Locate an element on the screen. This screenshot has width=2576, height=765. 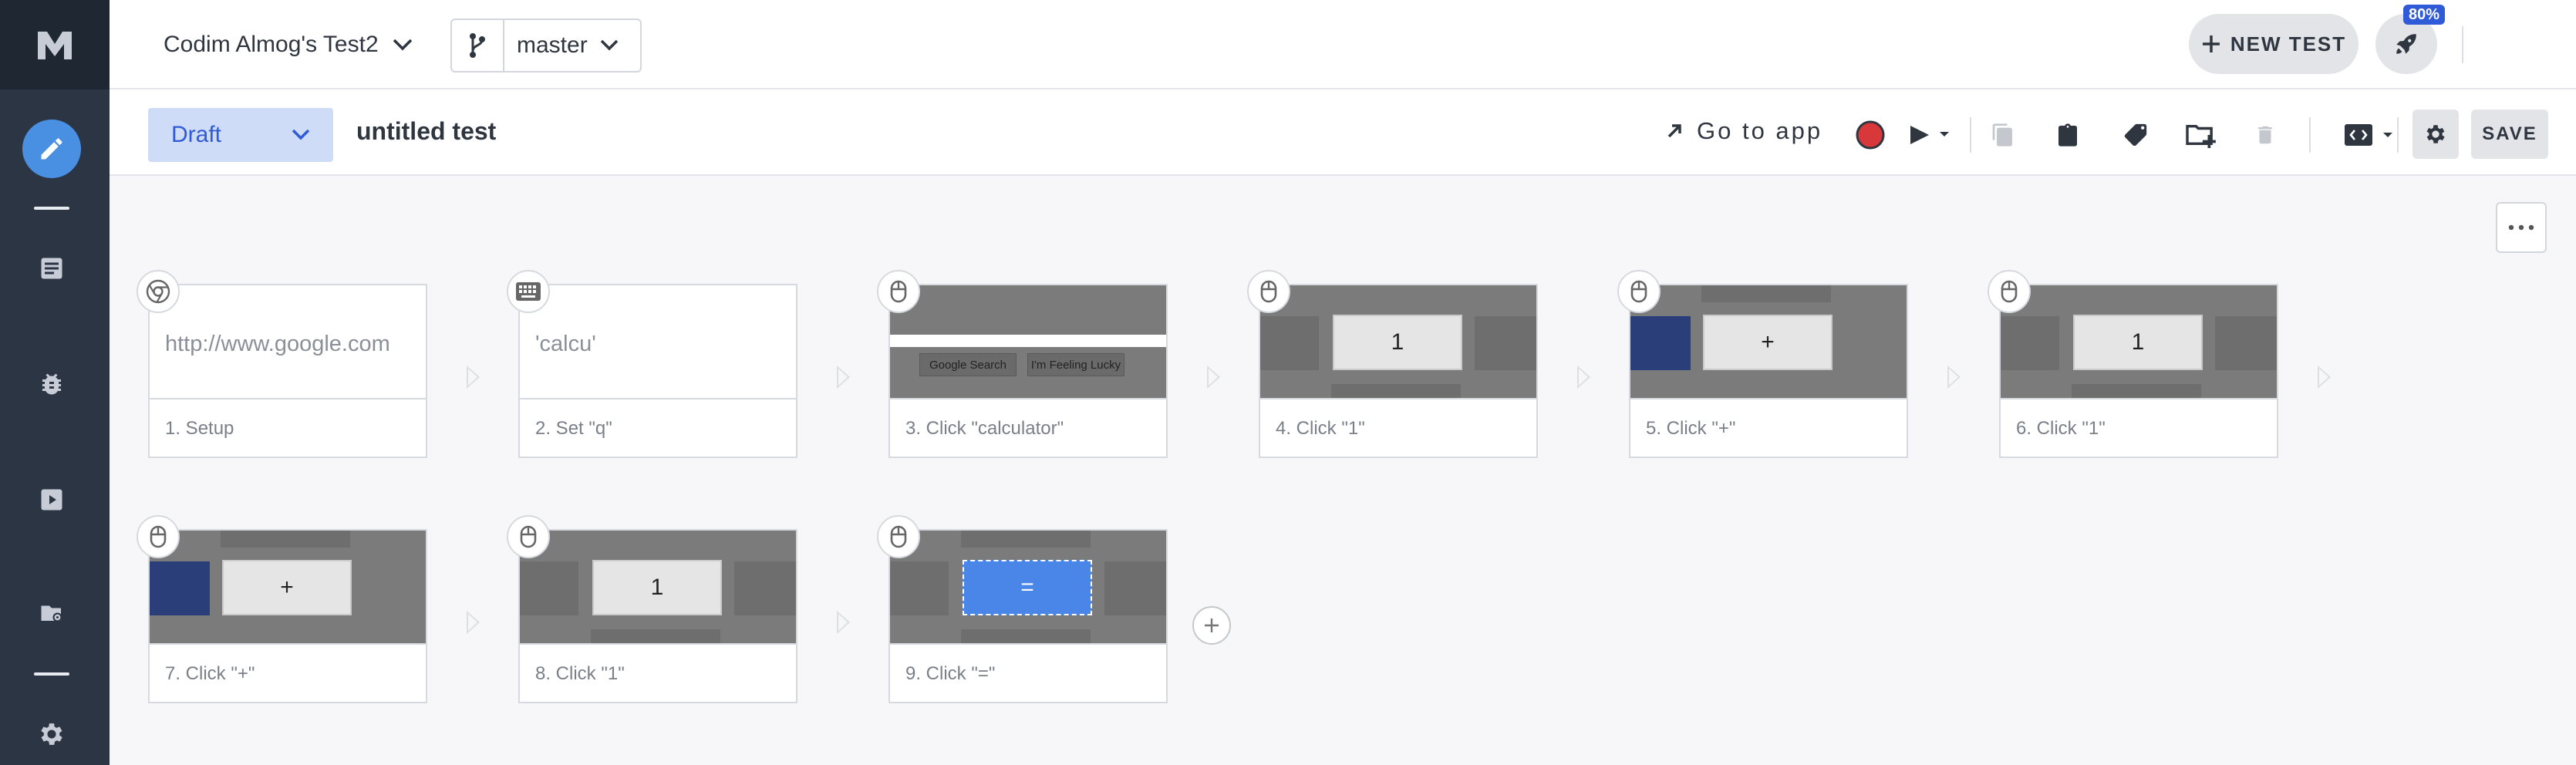
record-button is located at coordinates (1870, 135).